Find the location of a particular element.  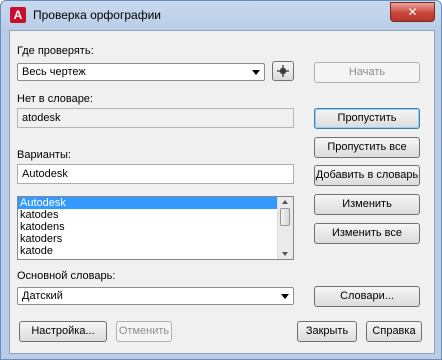

not-in-dictionary-label: Нет в словаре: is located at coordinates (55, 99).